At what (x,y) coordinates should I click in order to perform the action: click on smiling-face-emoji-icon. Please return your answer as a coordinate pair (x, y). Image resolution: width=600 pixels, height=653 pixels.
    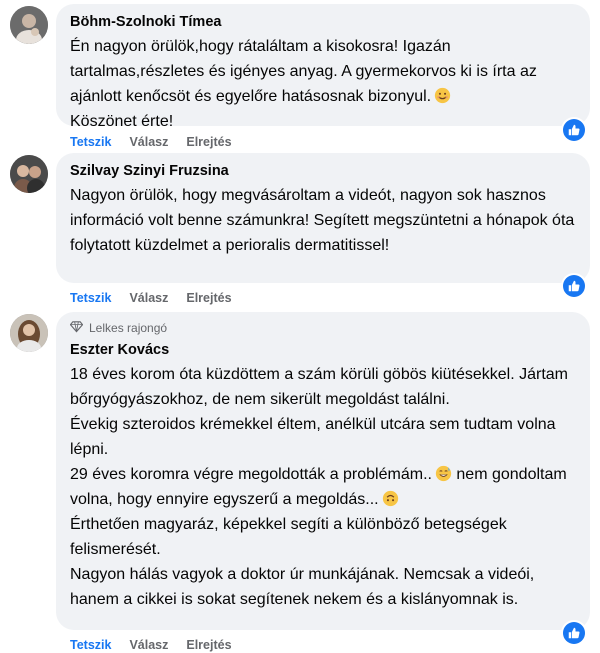
    Looking at the image, I should click on (442, 95).